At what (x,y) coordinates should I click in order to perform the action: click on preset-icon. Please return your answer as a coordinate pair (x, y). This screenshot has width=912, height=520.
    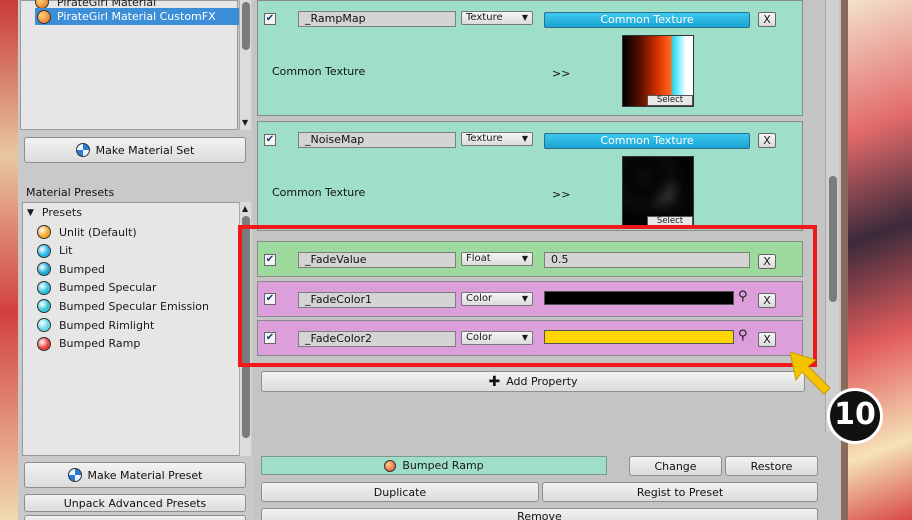
    Looking at the image, I should click on (390, 465).